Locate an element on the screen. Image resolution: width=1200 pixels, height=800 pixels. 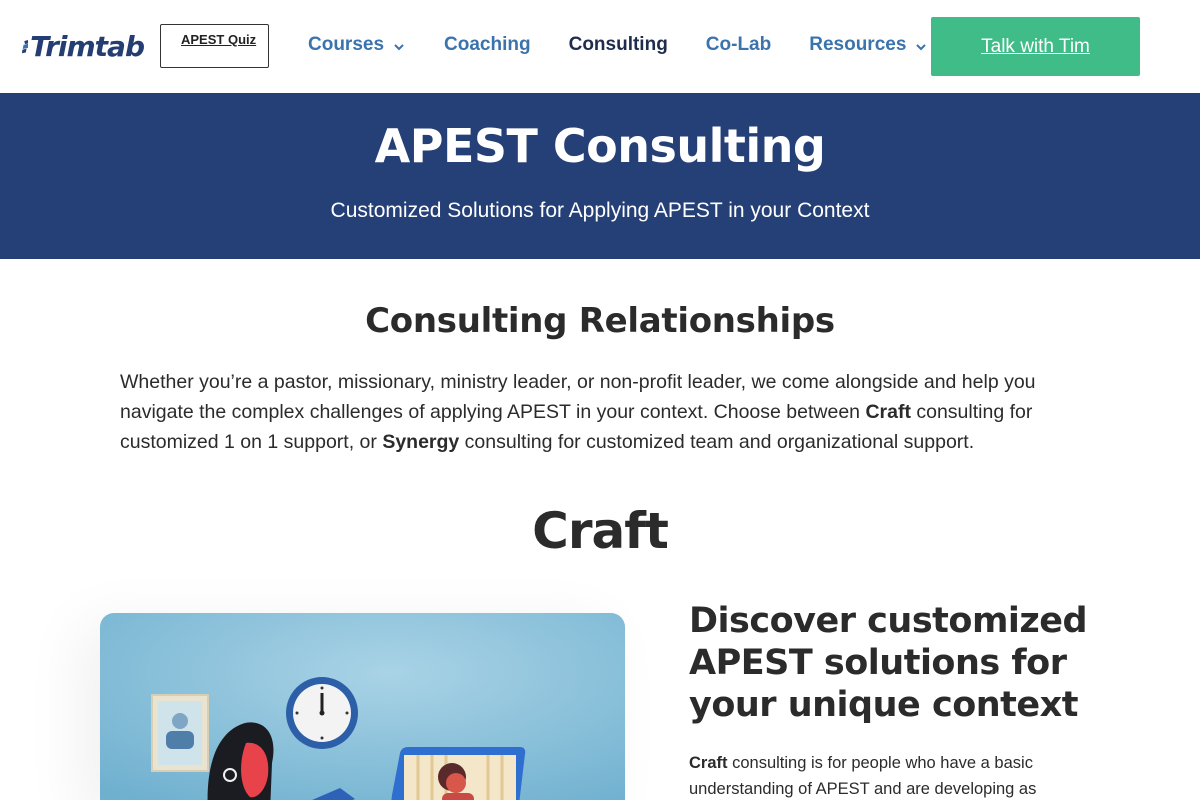
consulting-illustration is located at coordinates (362, 706).